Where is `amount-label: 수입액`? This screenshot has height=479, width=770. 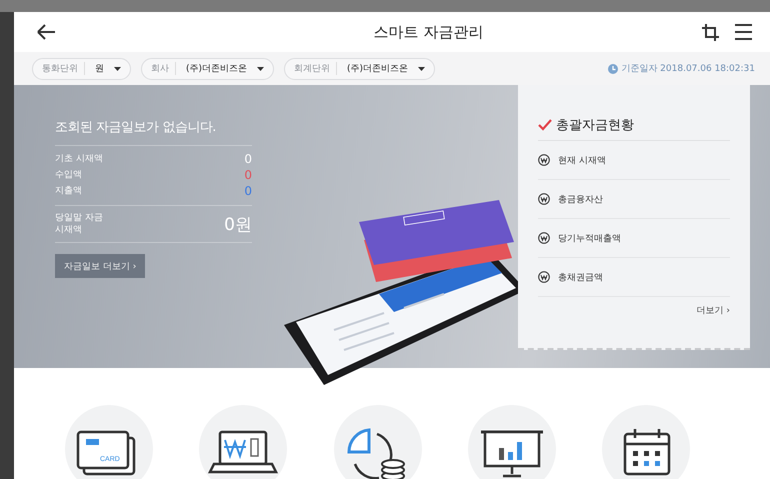
amount-label: 수입액 is located at coordinates (68, 175).